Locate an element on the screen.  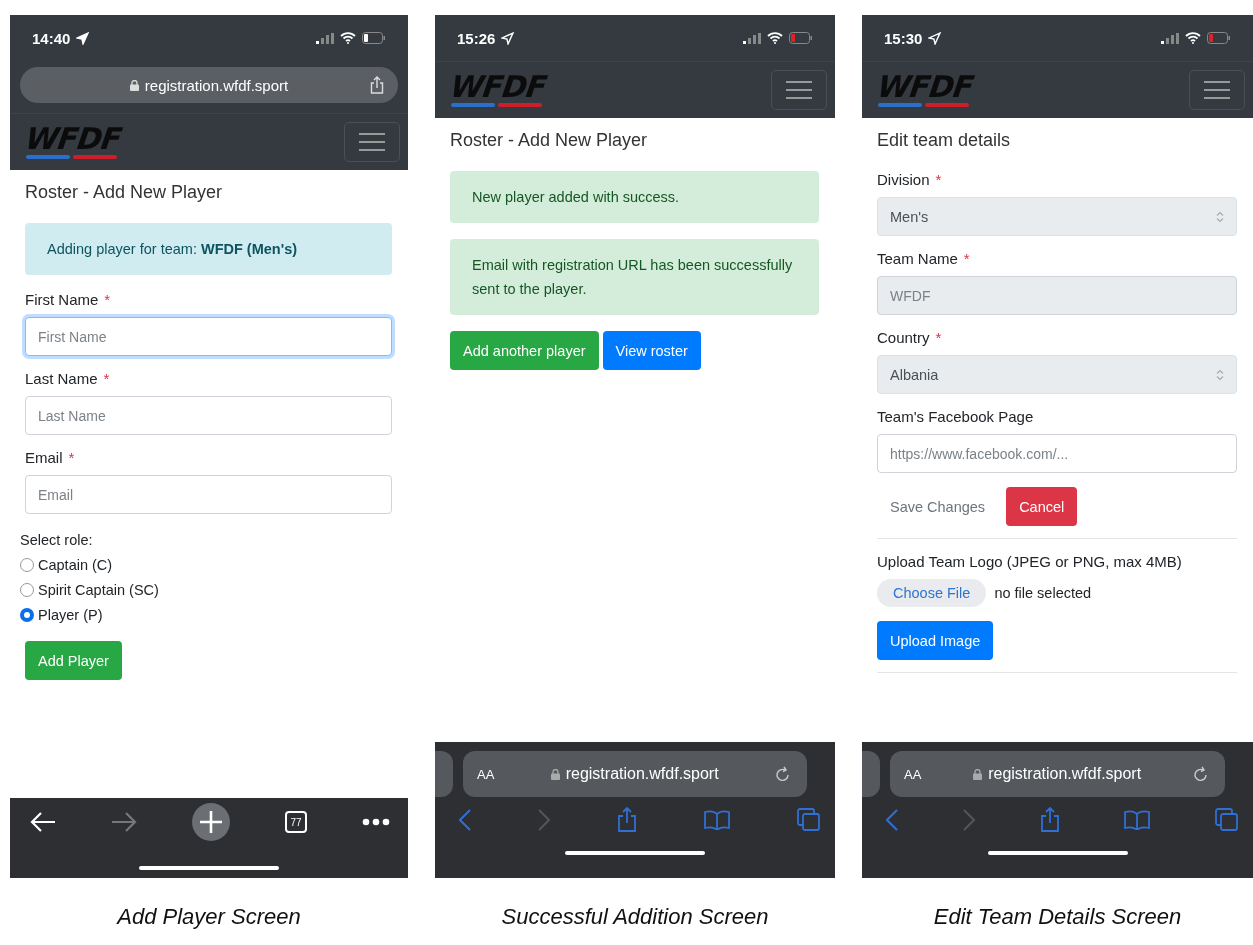
field-label: Last Name is located at coordinates (61, 378).